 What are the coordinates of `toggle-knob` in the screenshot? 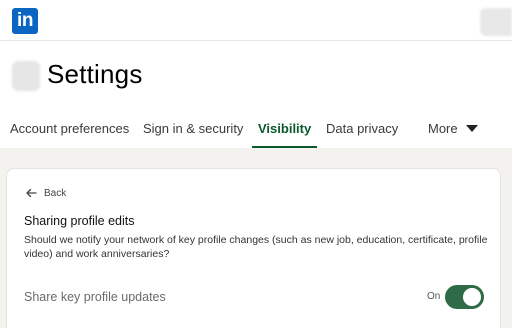 It's located at (472, 297).